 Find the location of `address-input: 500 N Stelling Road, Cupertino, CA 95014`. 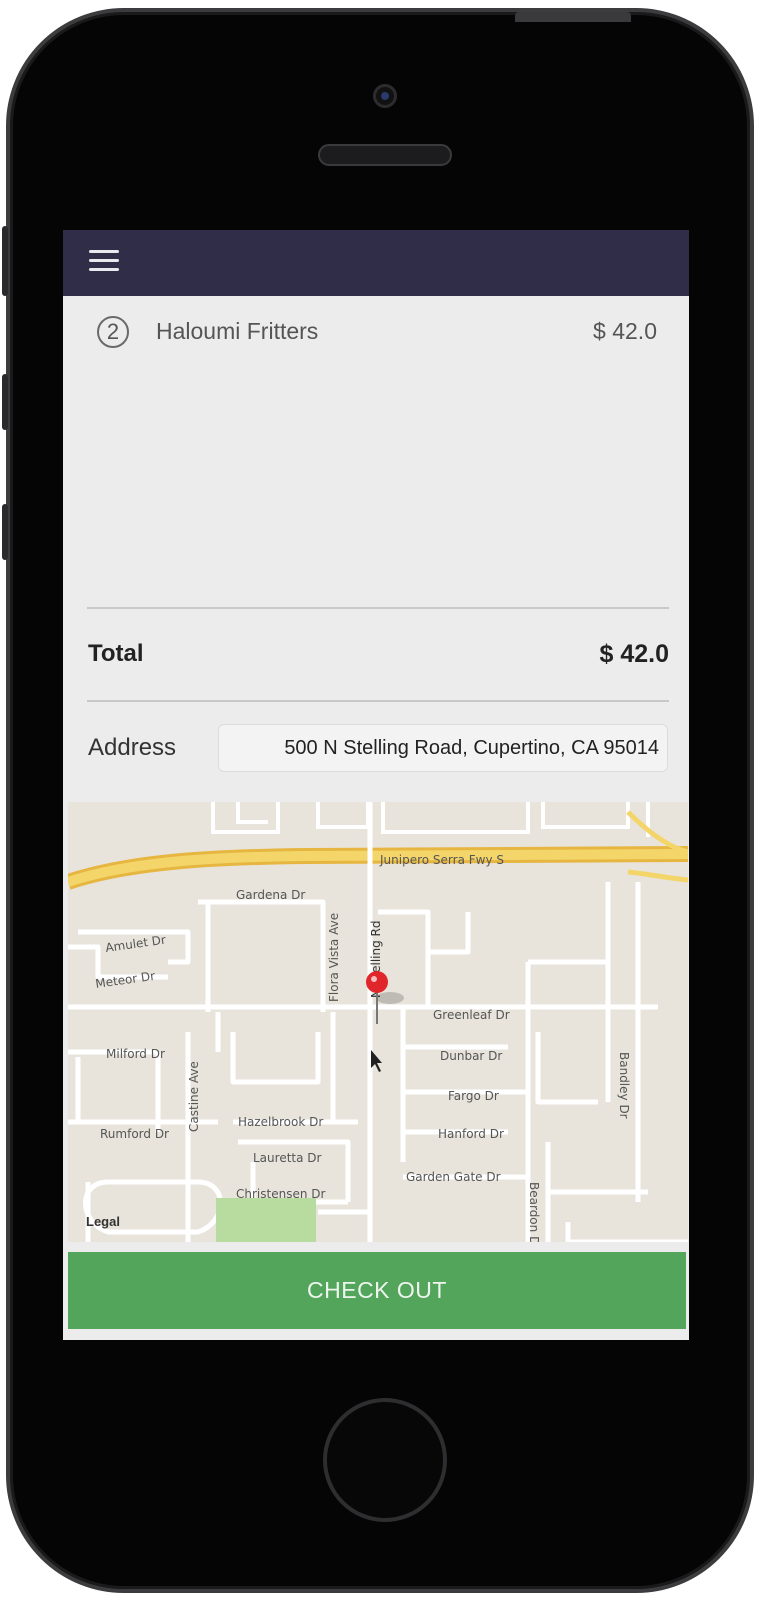

address-input: 500 N Stelling Road, Cupertino, CA 95014 is located at coordinates (443, 748).